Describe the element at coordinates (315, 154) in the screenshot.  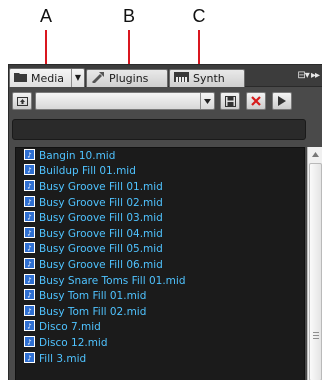
I see `scroll-up-arrow-icon` at that location.